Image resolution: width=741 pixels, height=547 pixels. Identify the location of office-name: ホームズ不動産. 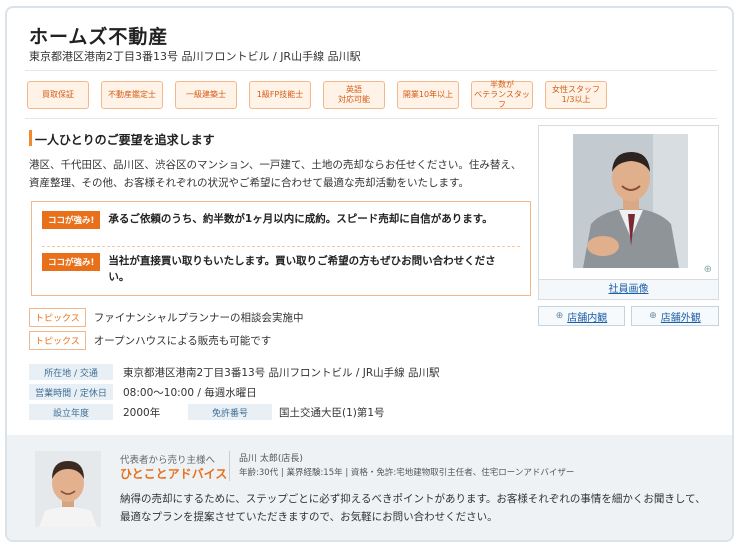
(99, 37).